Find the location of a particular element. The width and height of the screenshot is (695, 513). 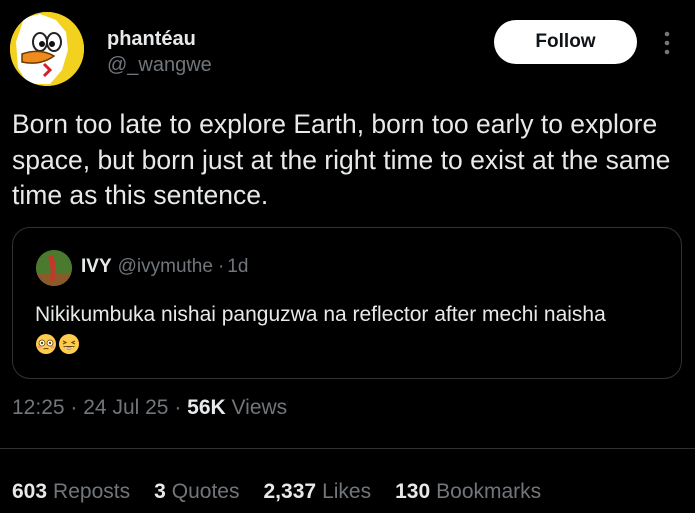

author-handle: @_wangwe is located at coordinates (159, 65).